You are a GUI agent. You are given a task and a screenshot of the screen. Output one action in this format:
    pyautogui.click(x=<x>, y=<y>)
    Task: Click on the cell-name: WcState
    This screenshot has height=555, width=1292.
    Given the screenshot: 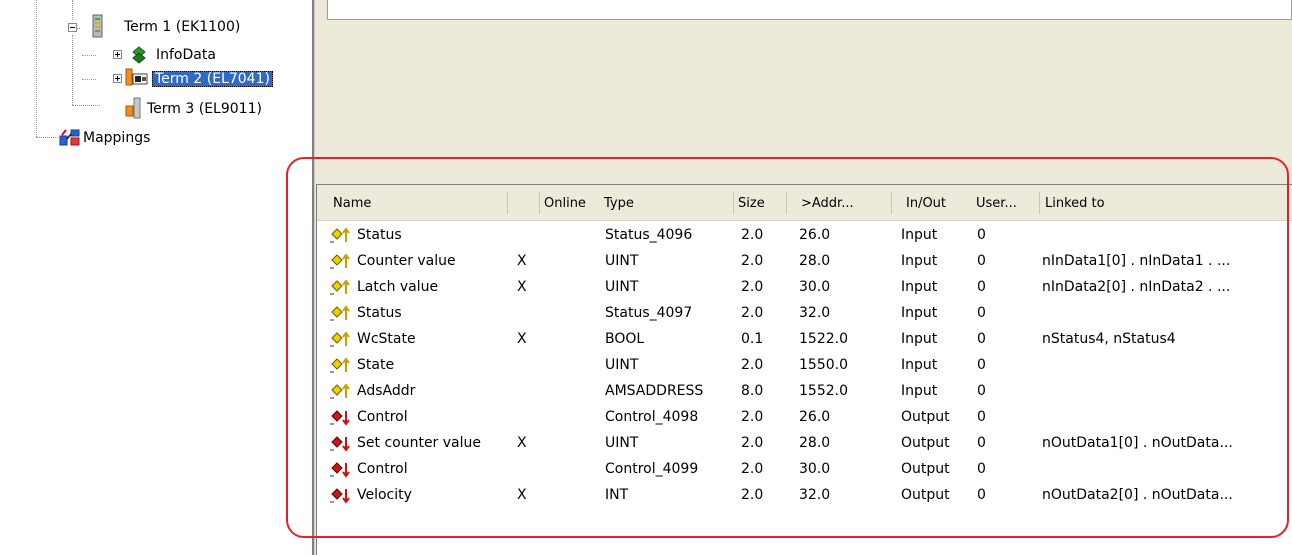 What is the action you would take?
    pyautogui.click(x=386, y=339)
    